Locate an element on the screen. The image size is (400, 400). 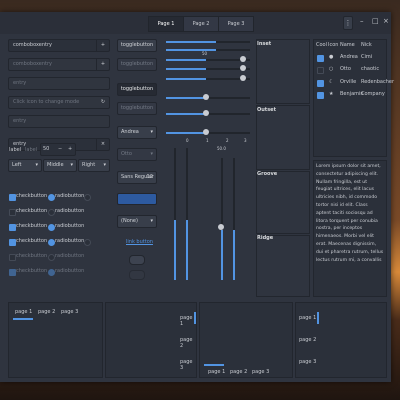
radiobutton-disabled-selected is located at coordinates (51, 272).